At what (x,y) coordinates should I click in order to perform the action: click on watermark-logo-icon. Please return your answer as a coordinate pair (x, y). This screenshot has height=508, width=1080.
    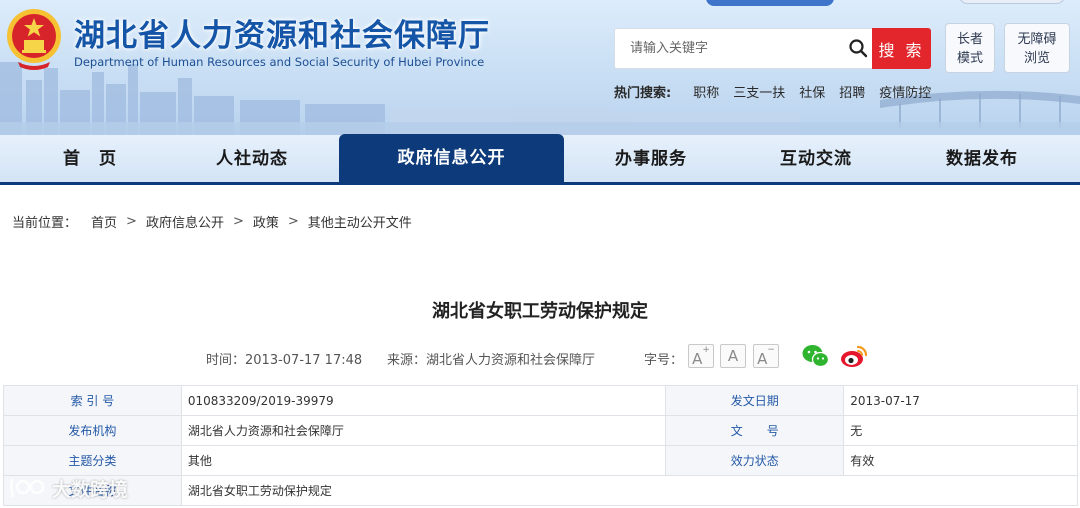
    Looking at the image, I should click on (27, 488).